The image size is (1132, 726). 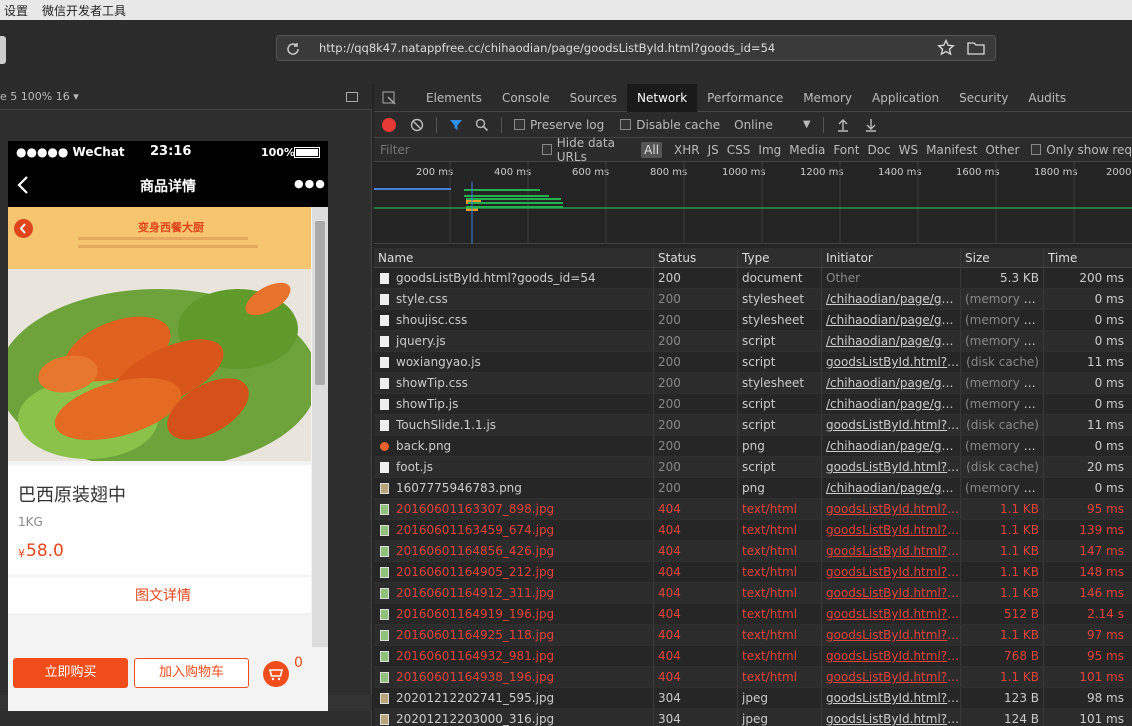 I want to click on import-icon, so click(x=843, y=125).